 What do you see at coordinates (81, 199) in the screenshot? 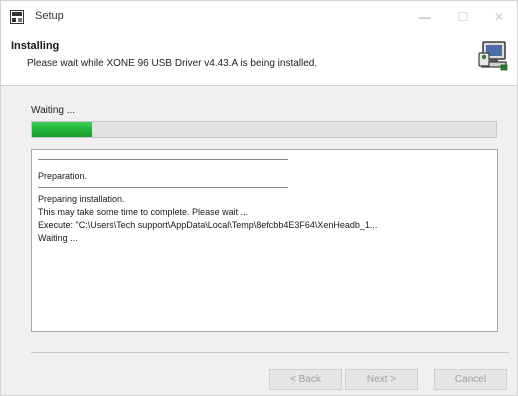
I see `log-line: Preparing installation.` at bounding box center [81, 199].